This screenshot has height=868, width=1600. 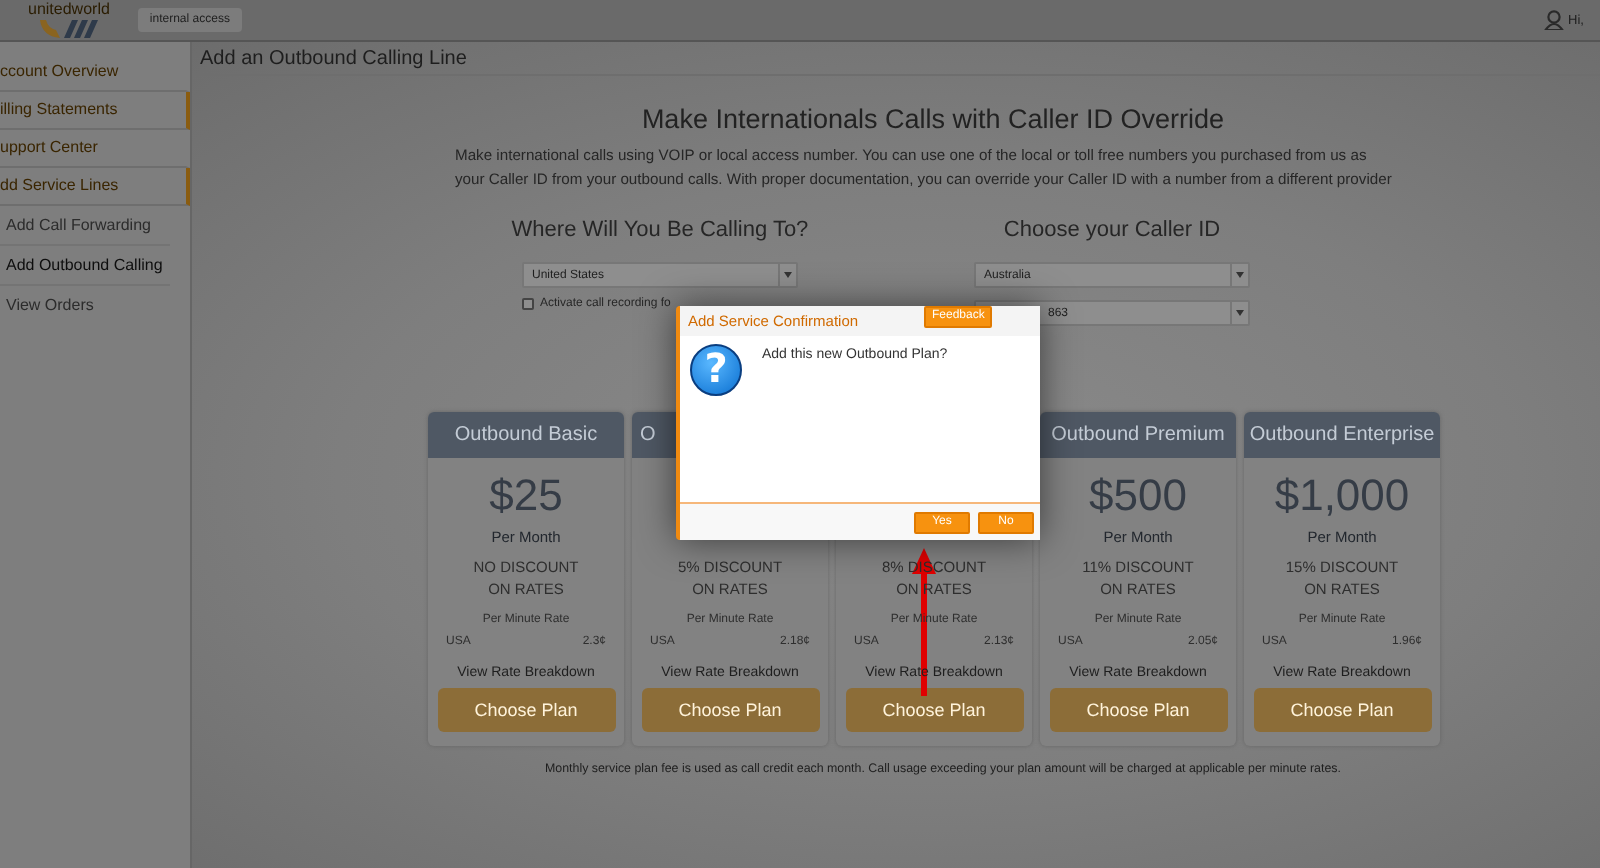 I want to click on plan-title: Outbound Enterprise, so click(x=1342, y=435).